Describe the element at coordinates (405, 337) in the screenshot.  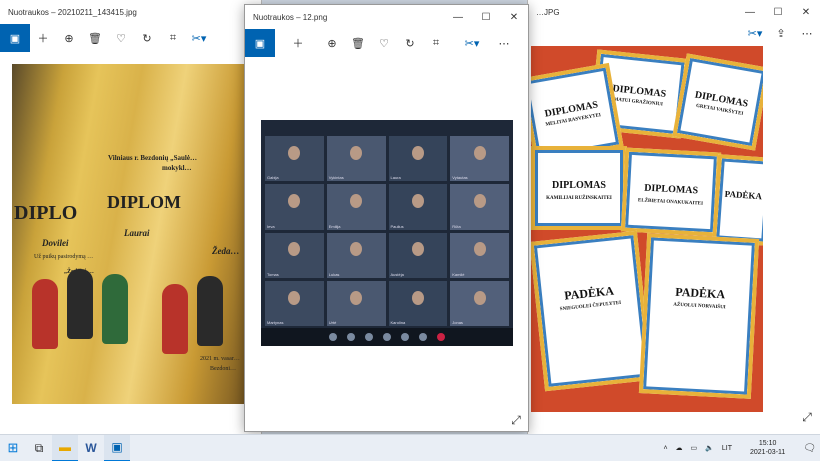
I see `share-screen-icon` at that location.